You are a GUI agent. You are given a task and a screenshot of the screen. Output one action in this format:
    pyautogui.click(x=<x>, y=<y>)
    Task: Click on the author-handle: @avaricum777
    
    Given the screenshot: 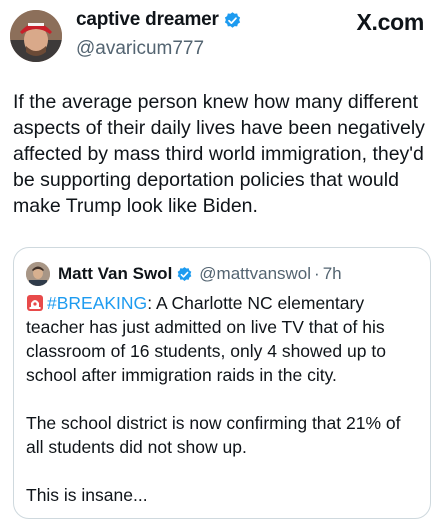 What is the action you would take?
    pyautogui.click(x=140, y=49)
    